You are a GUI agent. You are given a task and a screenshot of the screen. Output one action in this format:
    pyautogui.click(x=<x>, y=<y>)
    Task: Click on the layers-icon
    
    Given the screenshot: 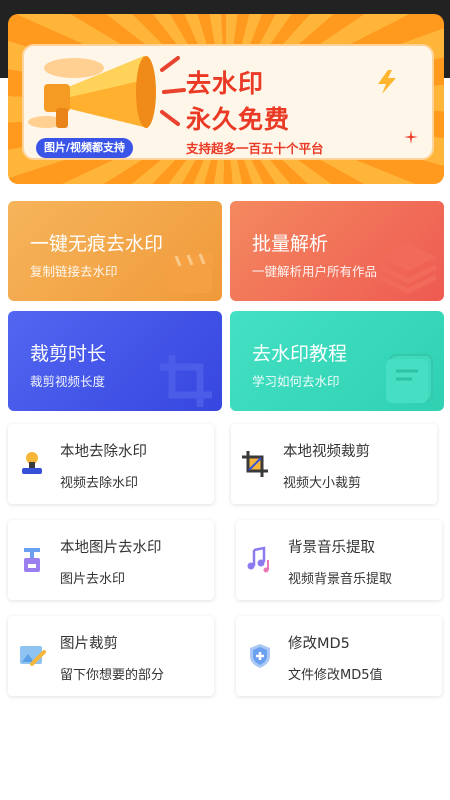 What is the action you would take?
    pyautogui.click(x=408, y=268)
    